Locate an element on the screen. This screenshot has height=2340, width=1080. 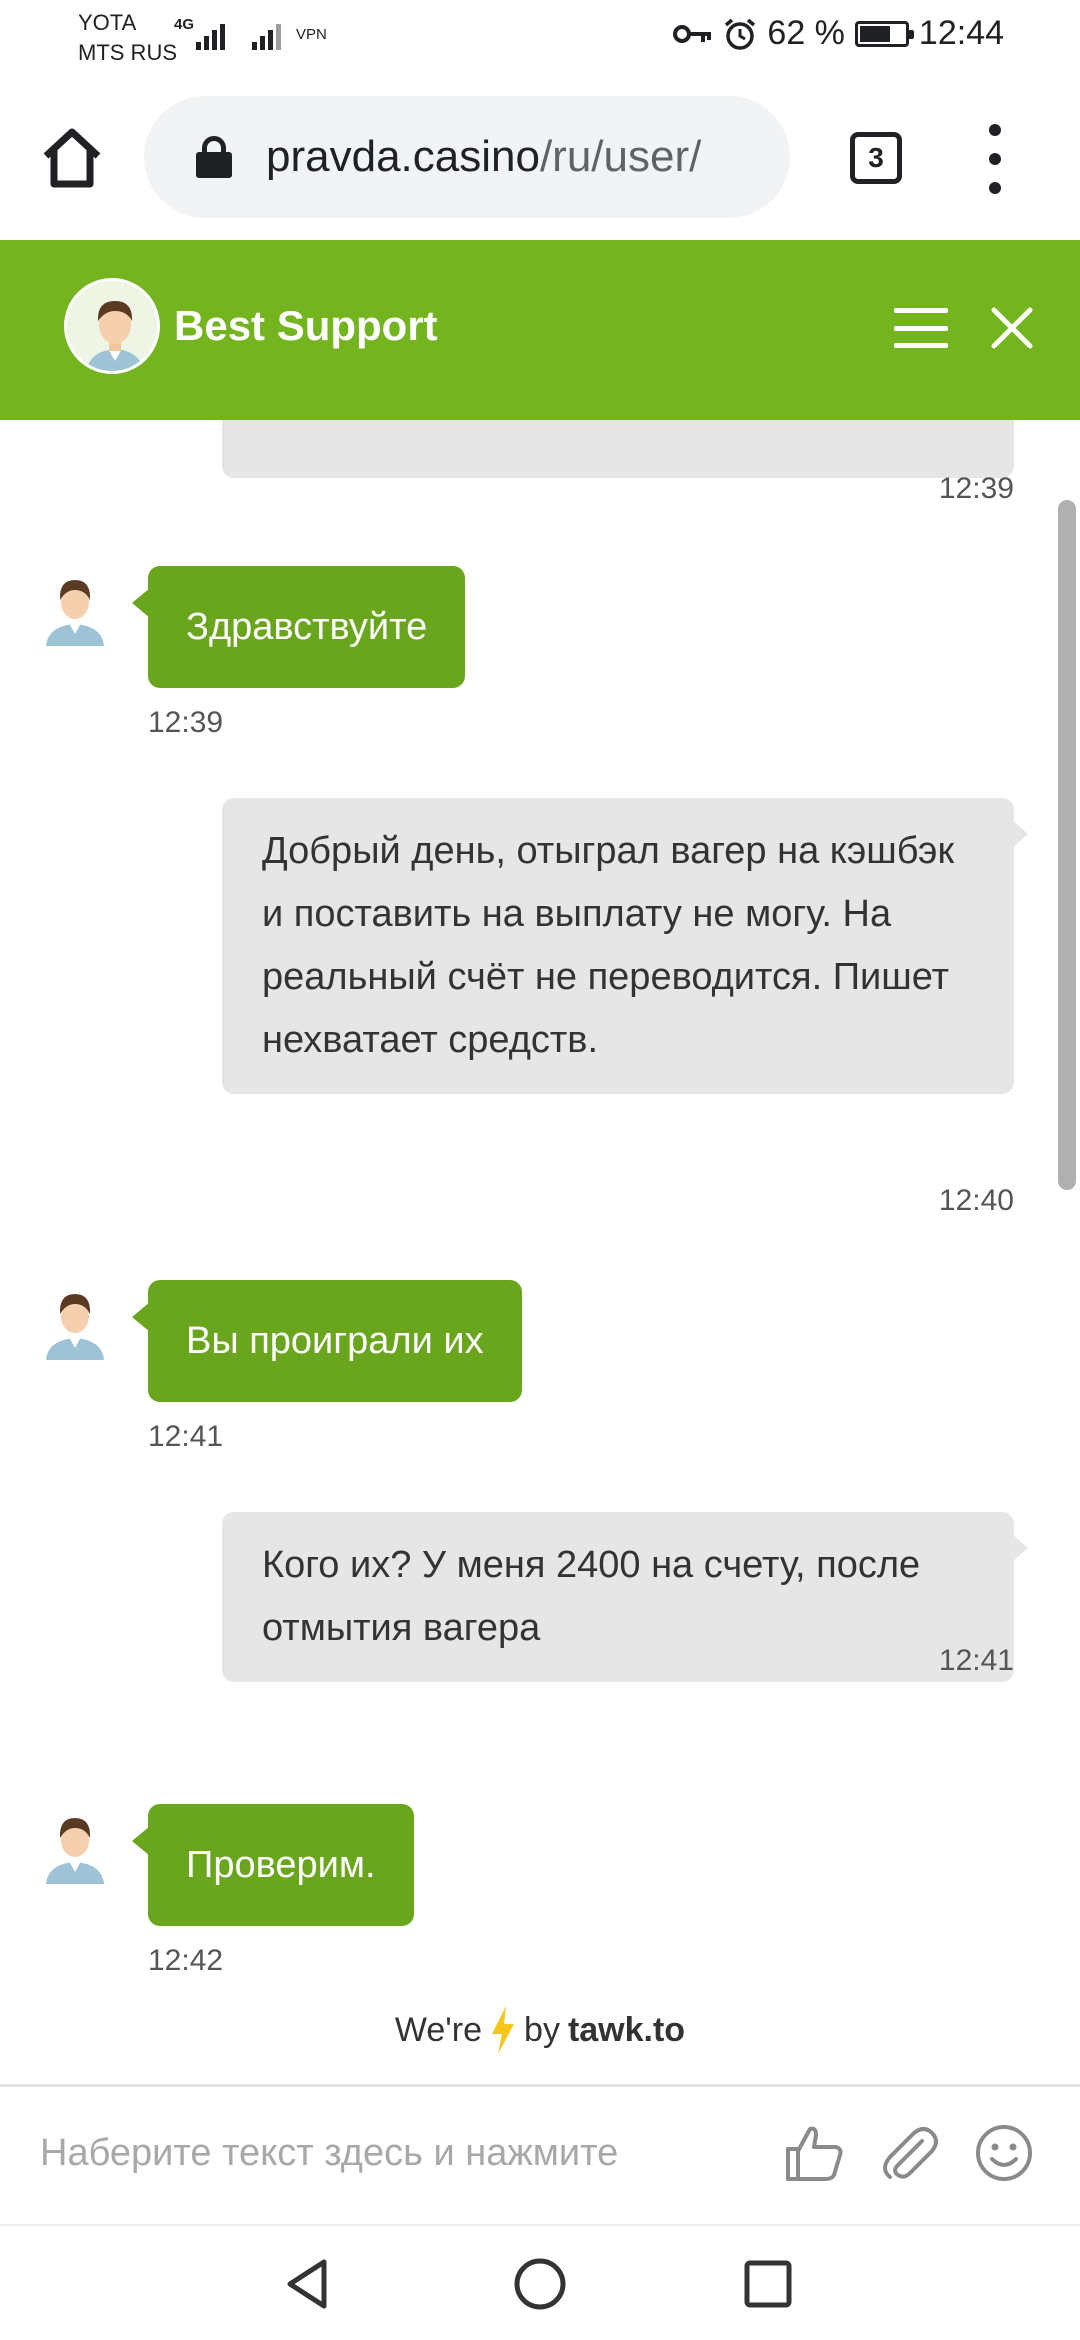
browser-toolbar: pravda.casino/ru/user/ 3 is located at coordinates (540, 160).